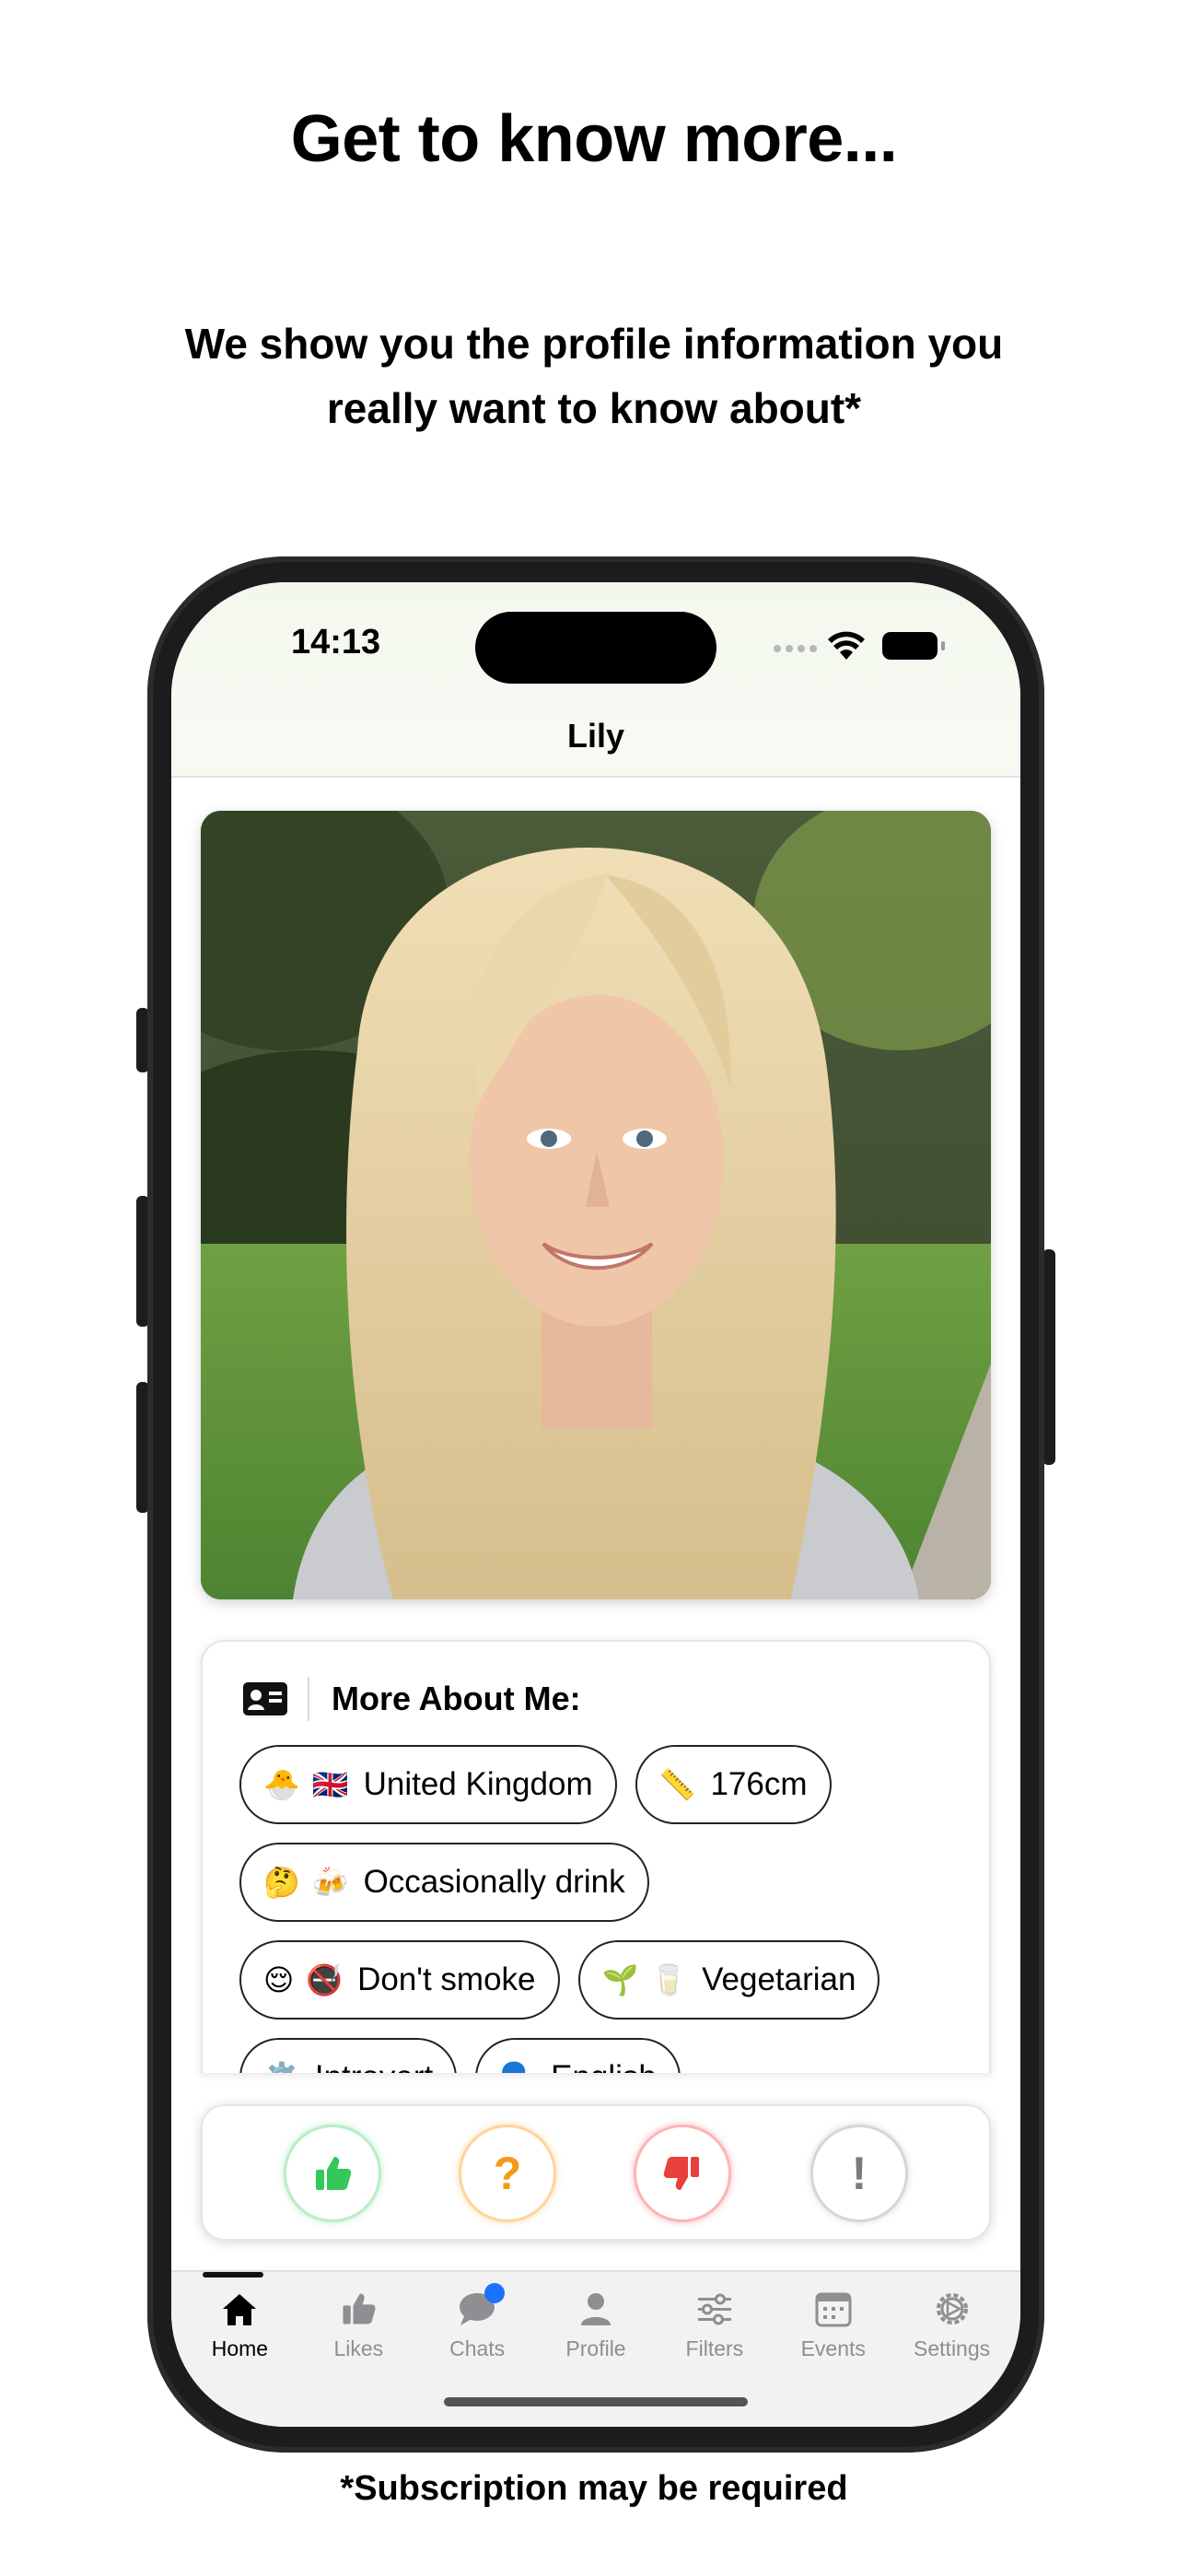 The image size is (1188, 2576). What do you see at coordinates (336, 642) in the screenshot?
I see `status-time: 14:13` at bounding box center [336, 642].